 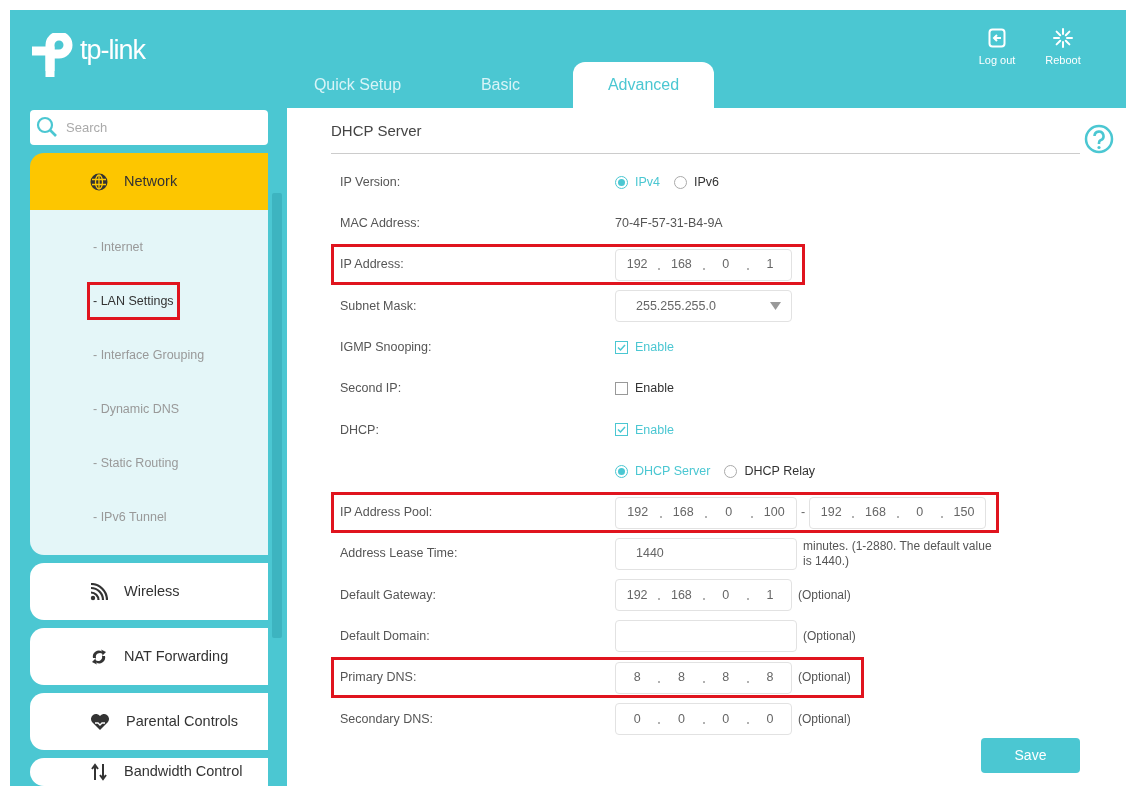 What do you see at coordinates (360, 430) in the screenshot?
I see `field-label: DHCP:` at bounding box center [360, 430].